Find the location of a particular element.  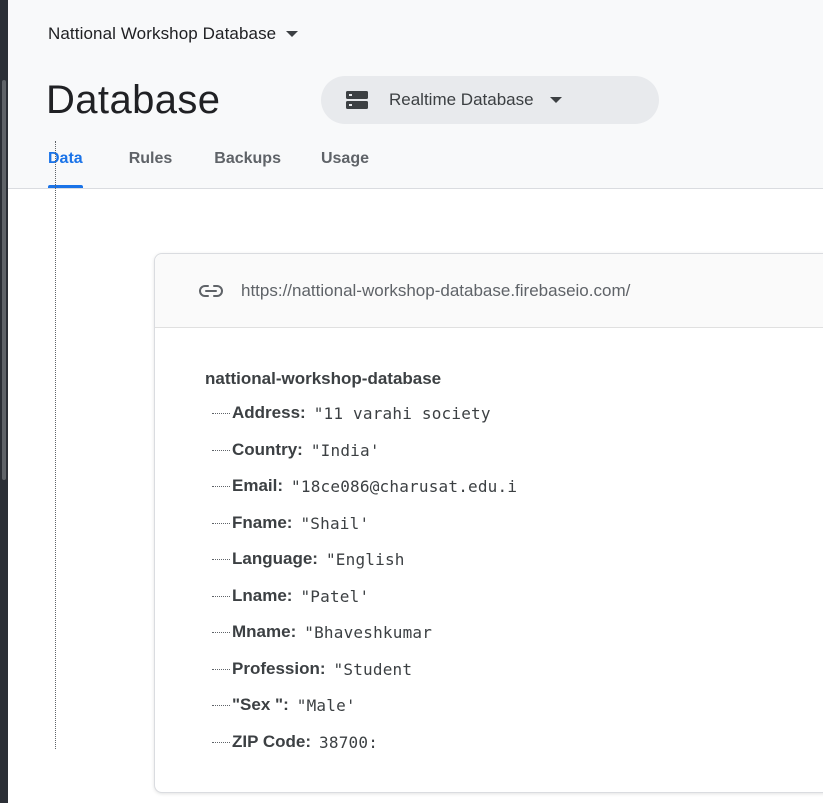

root-node-key: nattional-workshop-database is located at coordinates (323, 379).